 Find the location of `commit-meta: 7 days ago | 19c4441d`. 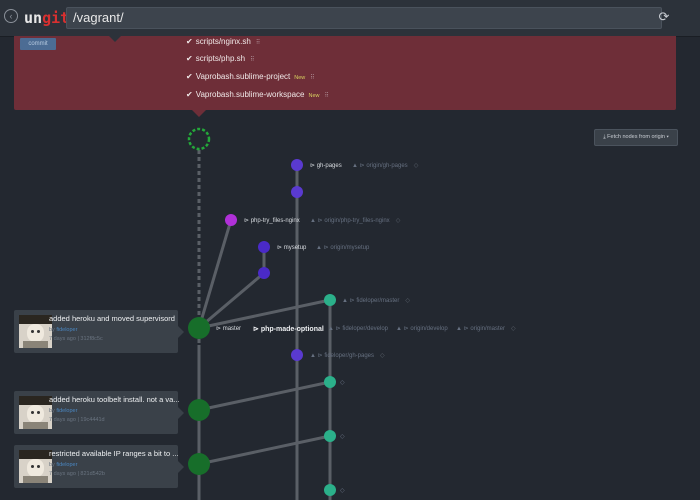

commit-meta: 7 days ago | 19c4441d is located at coordinates (77, 420).